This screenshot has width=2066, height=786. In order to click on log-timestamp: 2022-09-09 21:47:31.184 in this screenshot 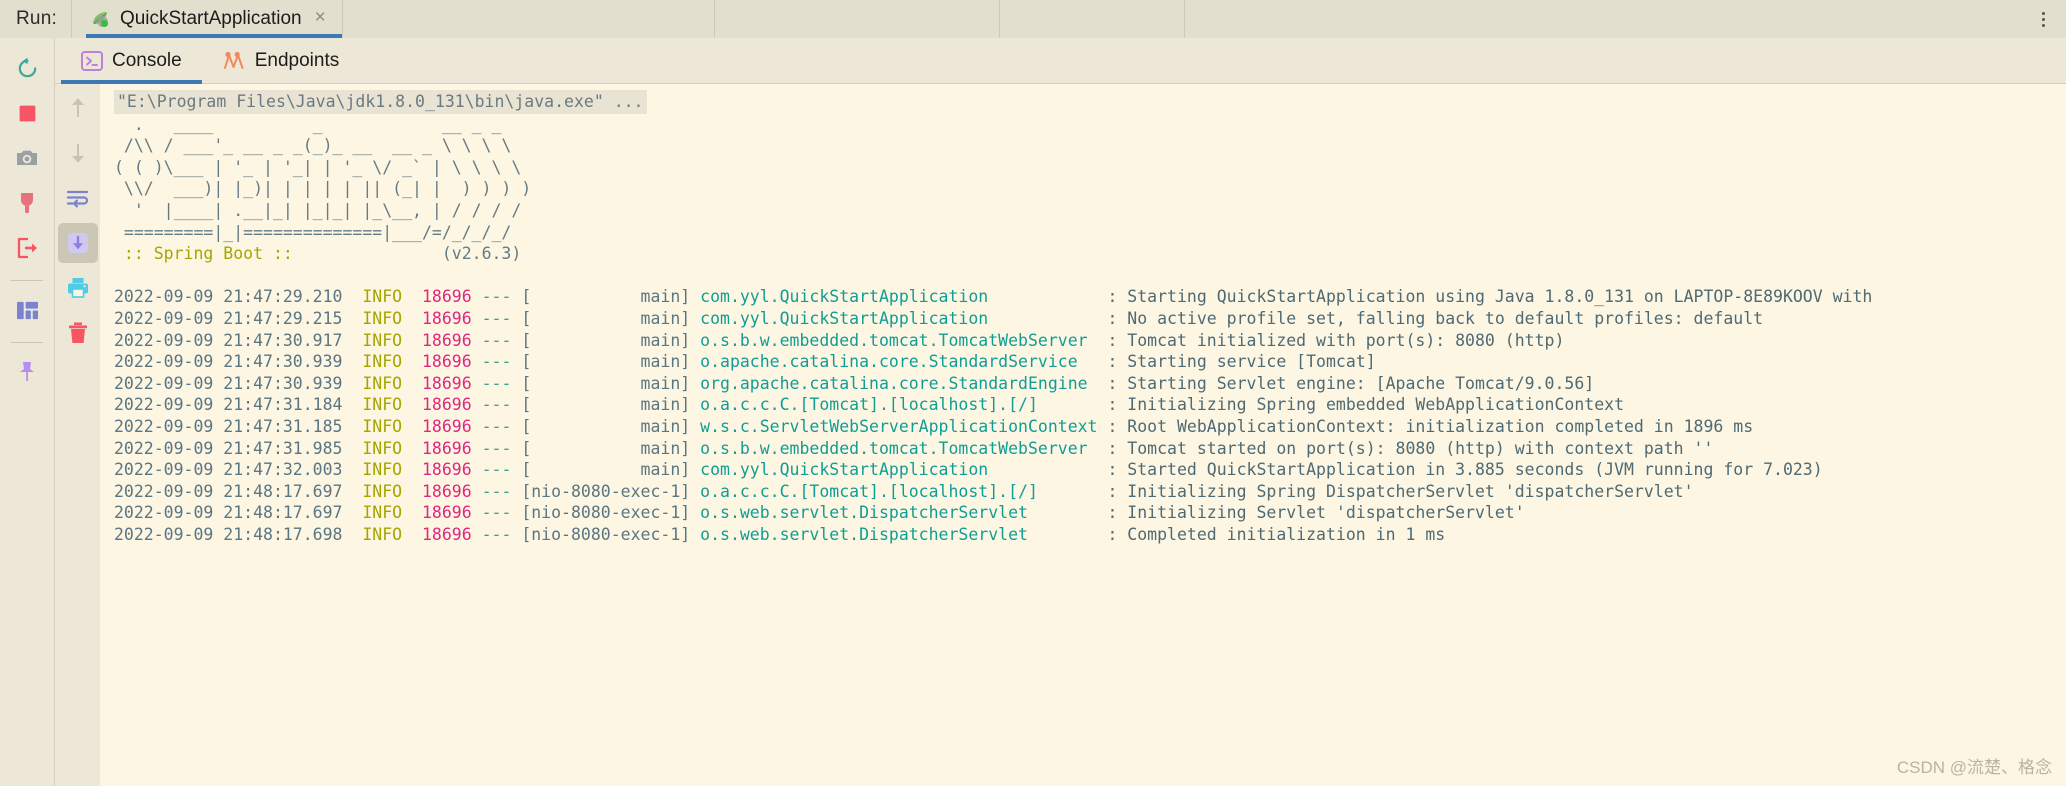, I will do `click(238, 405)`.